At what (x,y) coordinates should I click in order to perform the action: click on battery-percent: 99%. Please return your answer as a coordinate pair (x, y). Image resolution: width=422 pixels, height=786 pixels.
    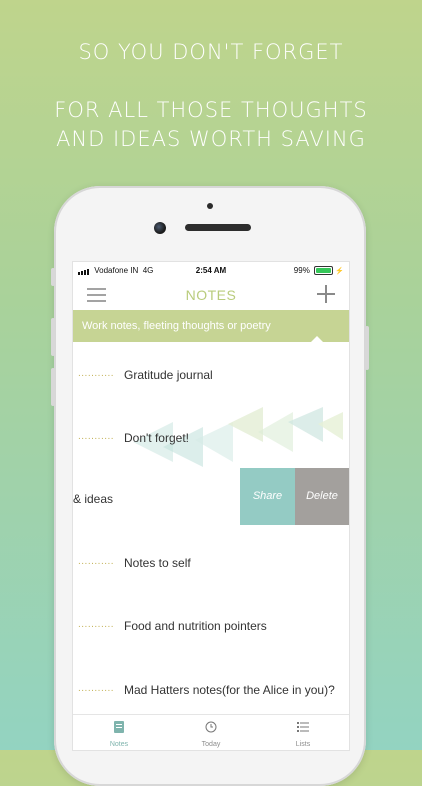
    Looking at the image, I should click on (301, 270).